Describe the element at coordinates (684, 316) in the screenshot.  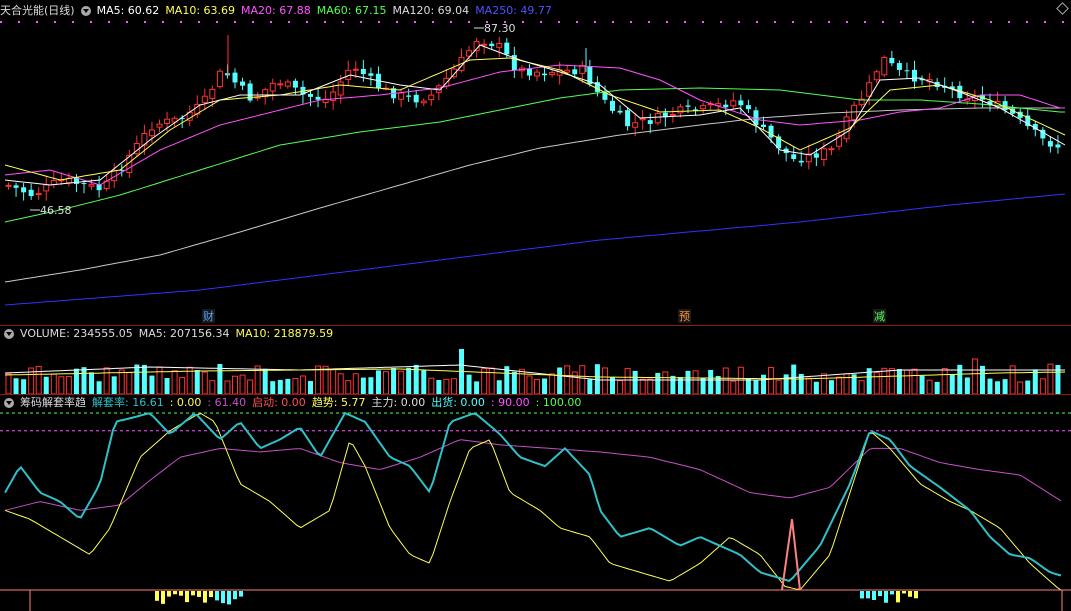
I see `event-yu-label: 预` at that location.